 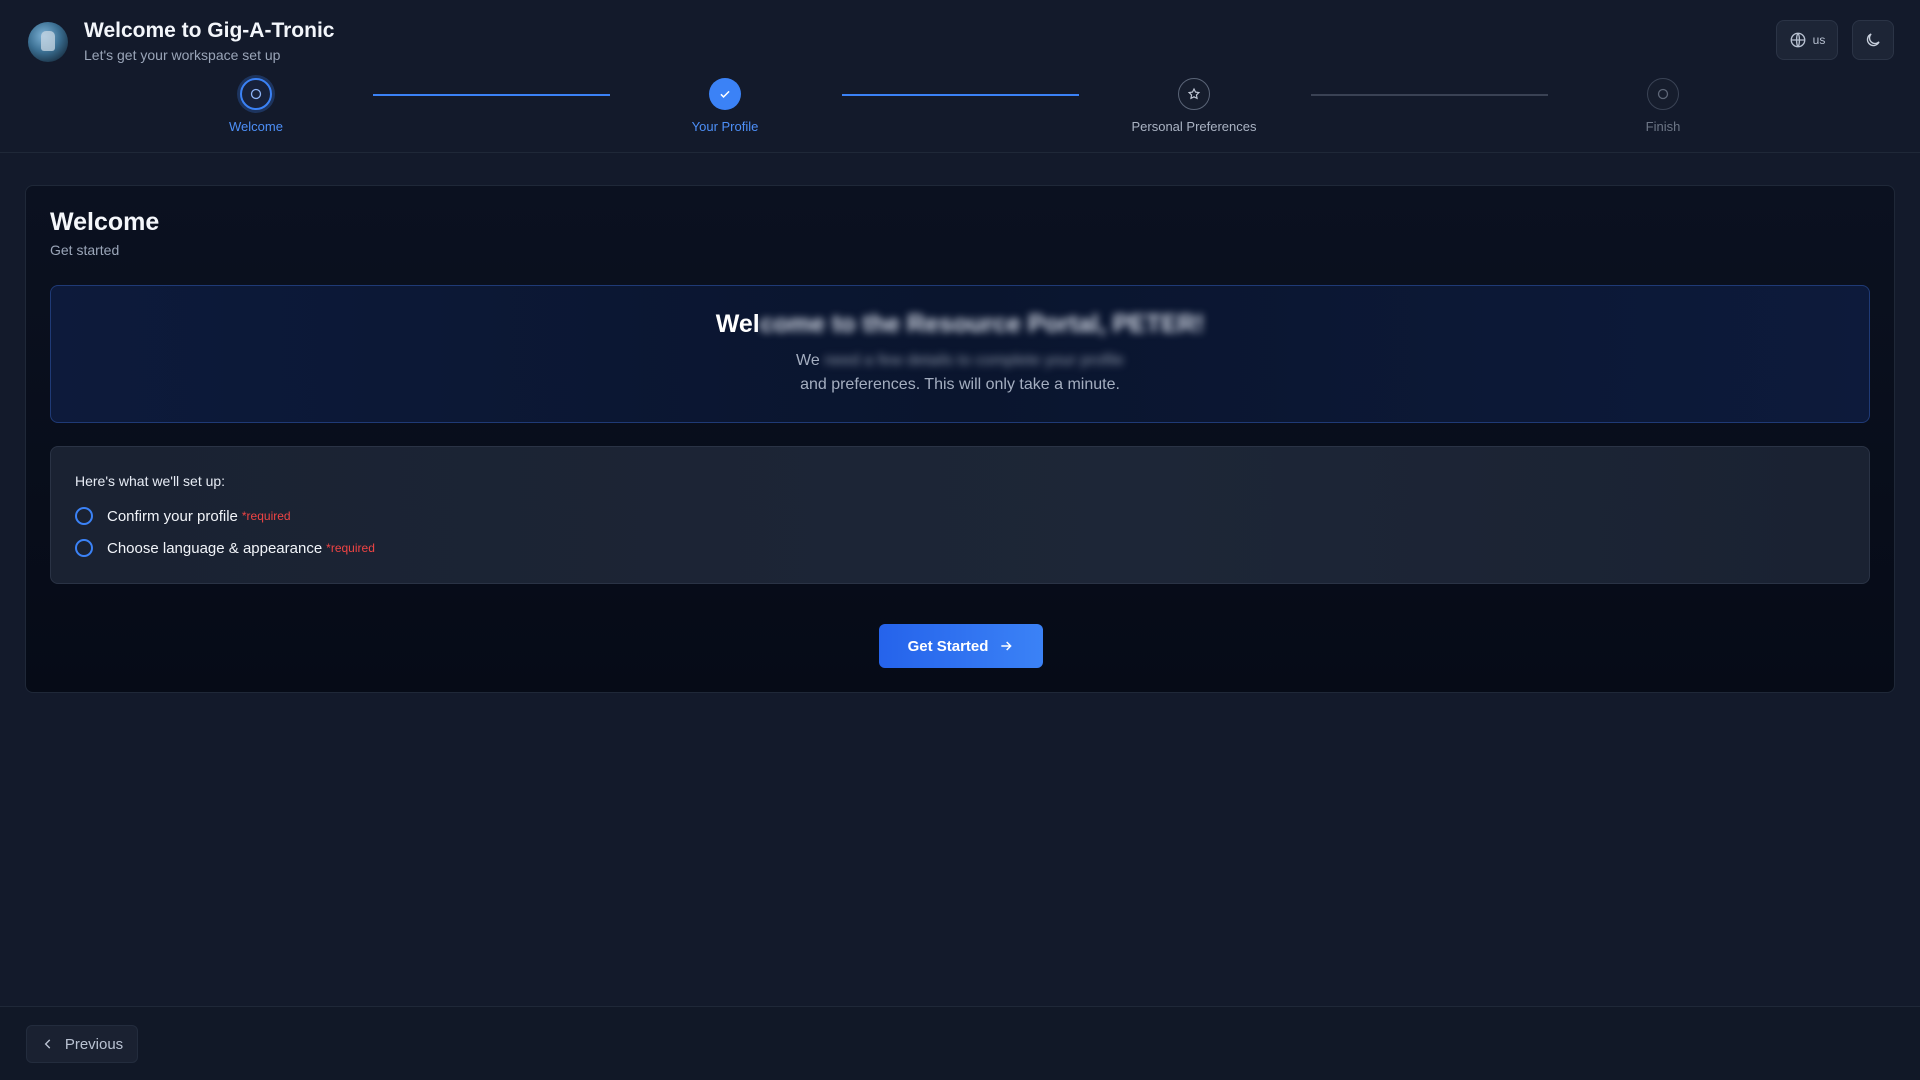 I want to click on step-personal-preferences: Personal Preferences, so click(x=1194, y=106).